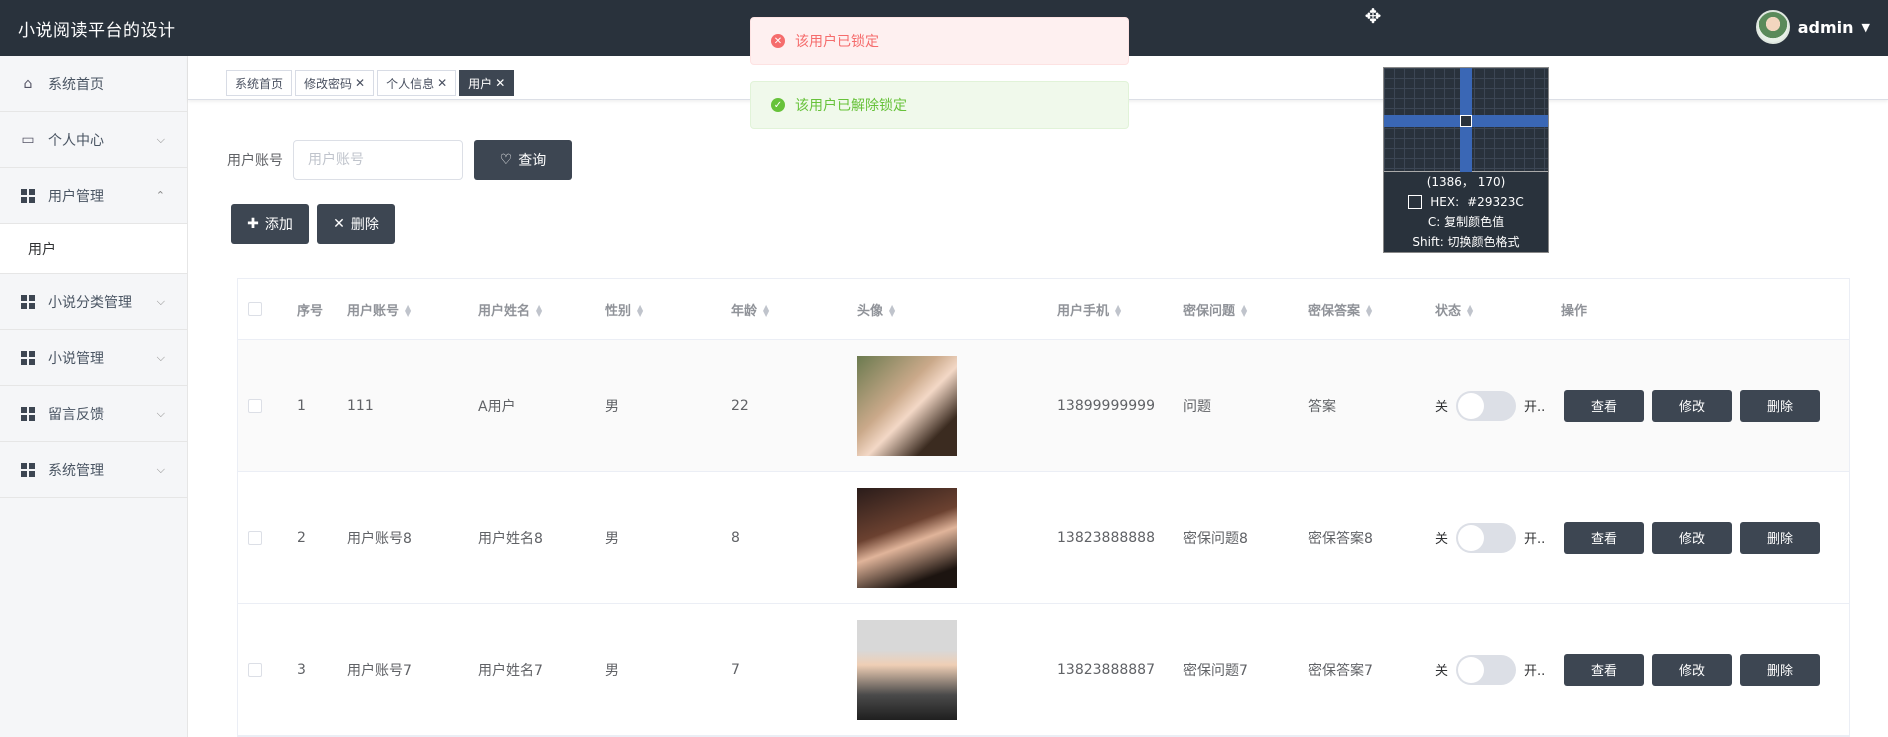 The width and height of the screenshot is (1888, 737). Describe the element at coordinates (417, 83) in the screenshot. I see `tab-personal-info: 个人信息 ✕` at that location.